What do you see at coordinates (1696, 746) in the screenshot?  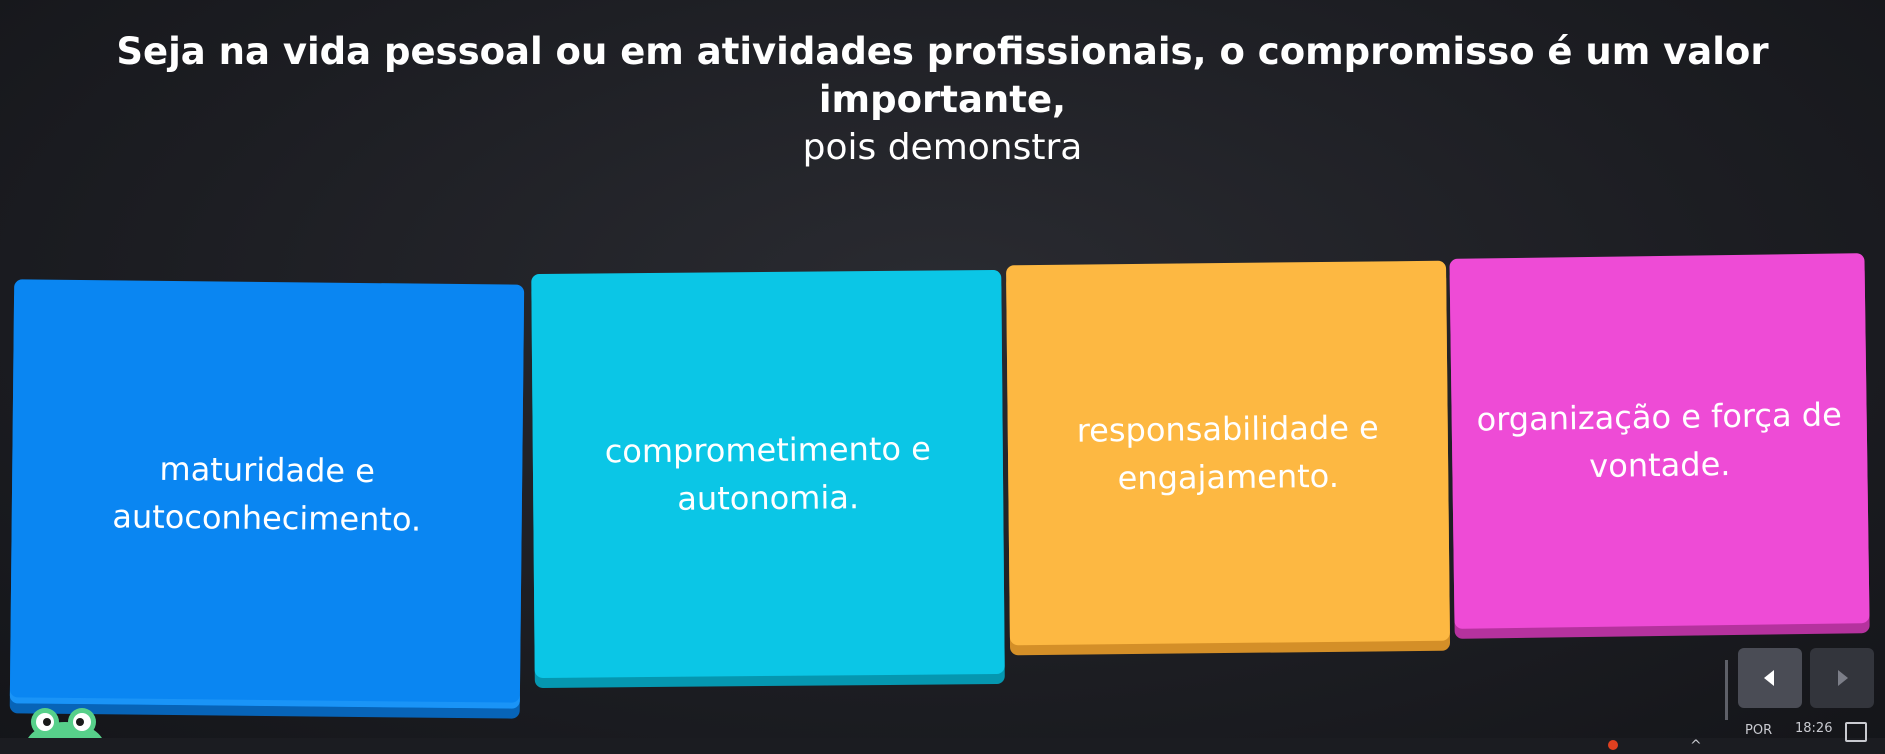 I see `chevron-up-icon: ^` at bounding box center [1696, 746].